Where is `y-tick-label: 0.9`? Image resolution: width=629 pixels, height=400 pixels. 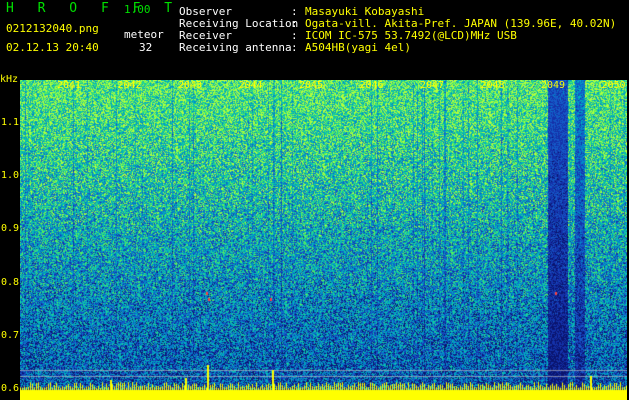
y-tick-label: 0.9 is located at coordinates (9, 229).